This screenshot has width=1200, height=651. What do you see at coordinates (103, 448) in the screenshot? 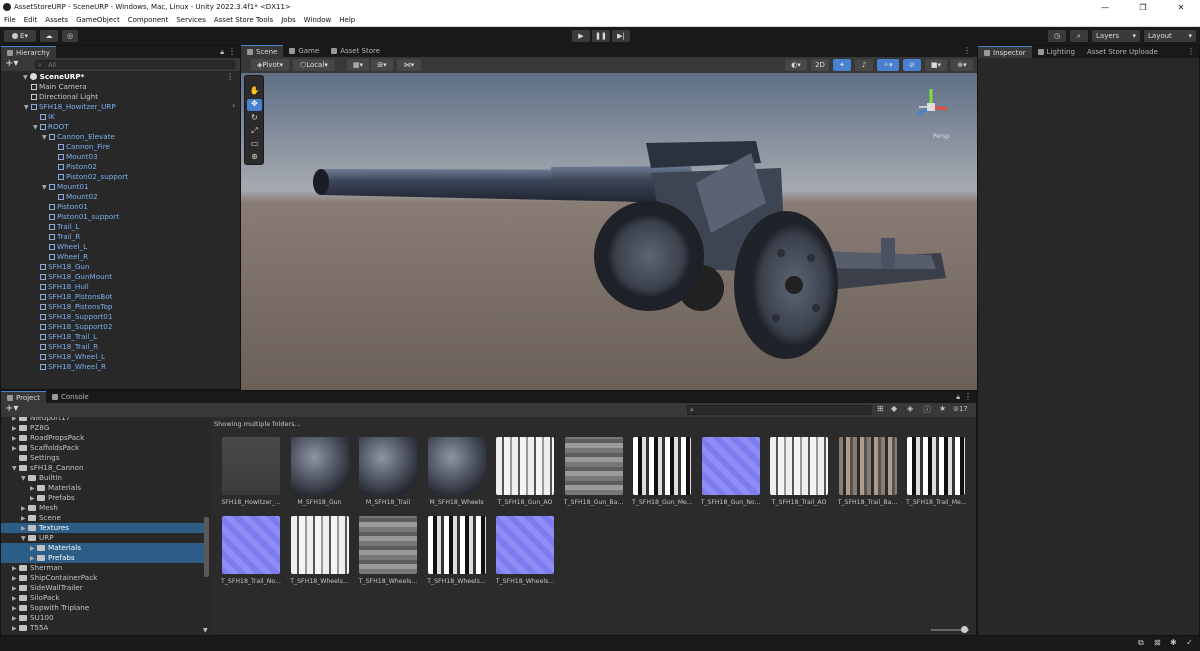
I see `folder-item: ▶ ScaffoldsPack` at bounding box center [103, 448].